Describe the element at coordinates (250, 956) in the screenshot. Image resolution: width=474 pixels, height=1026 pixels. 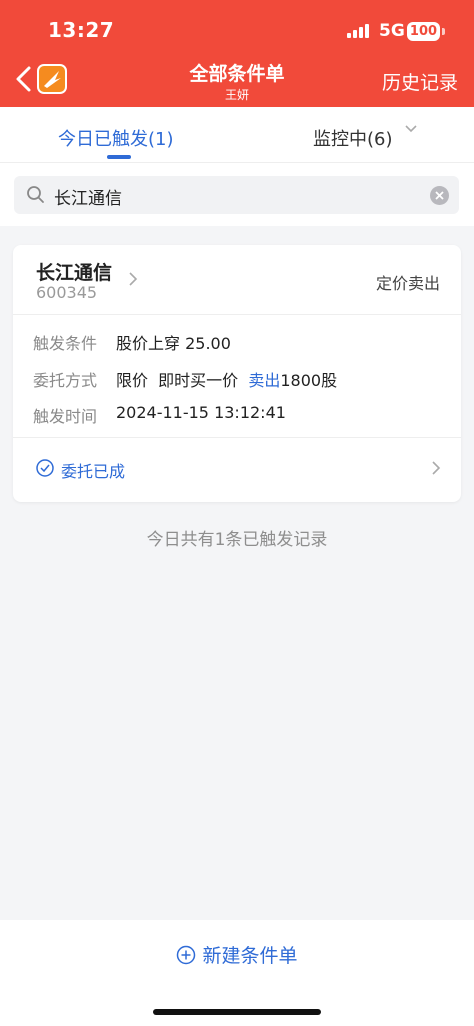
I see `new-condition-order-label: 新建条件单` at that location.